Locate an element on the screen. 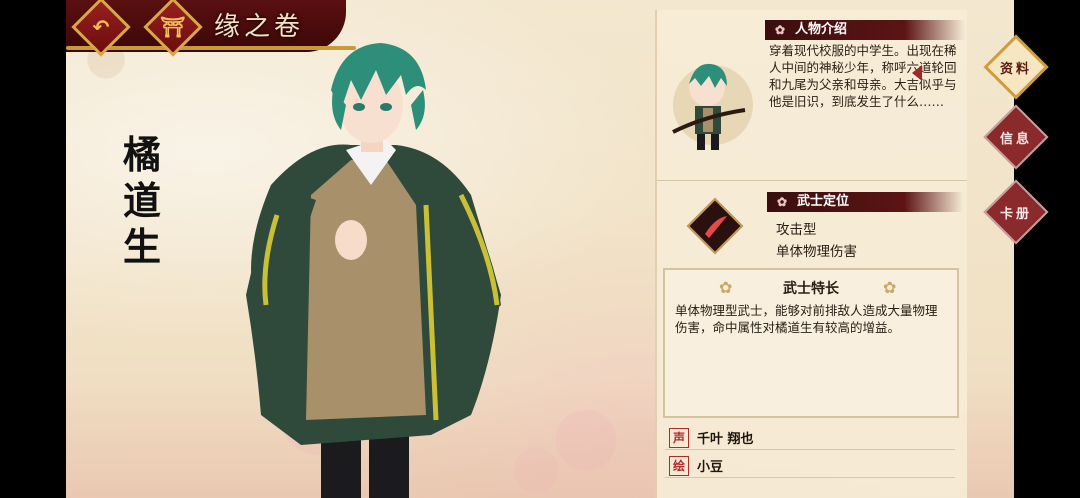 This screenshot has height=498, width=1080. role-damage: 单体物理伤害 is located at coordinates (816, 252).